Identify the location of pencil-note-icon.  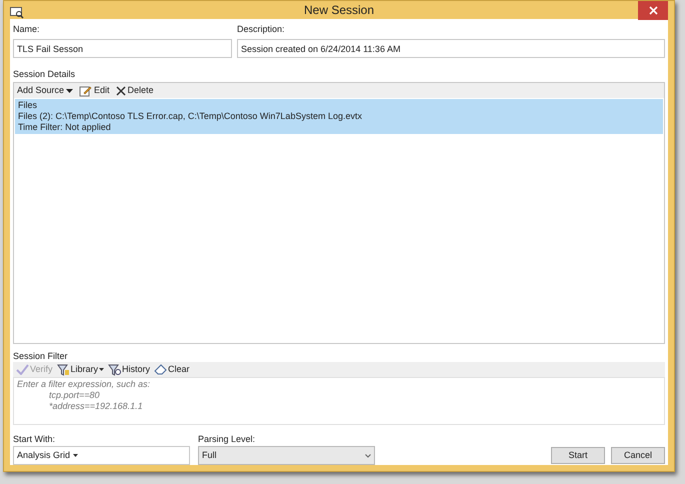
(85, 90).